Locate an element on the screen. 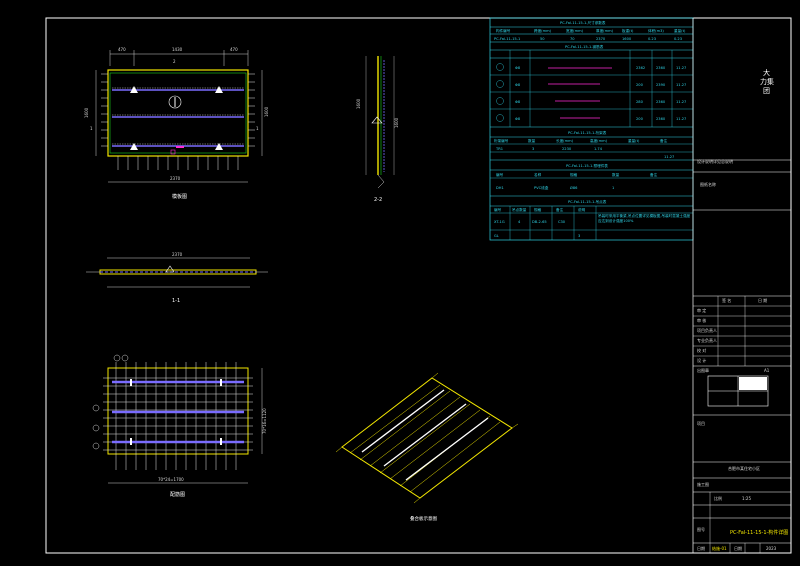  plan-view-title: 模板图 is located at coordinates (179, 196).